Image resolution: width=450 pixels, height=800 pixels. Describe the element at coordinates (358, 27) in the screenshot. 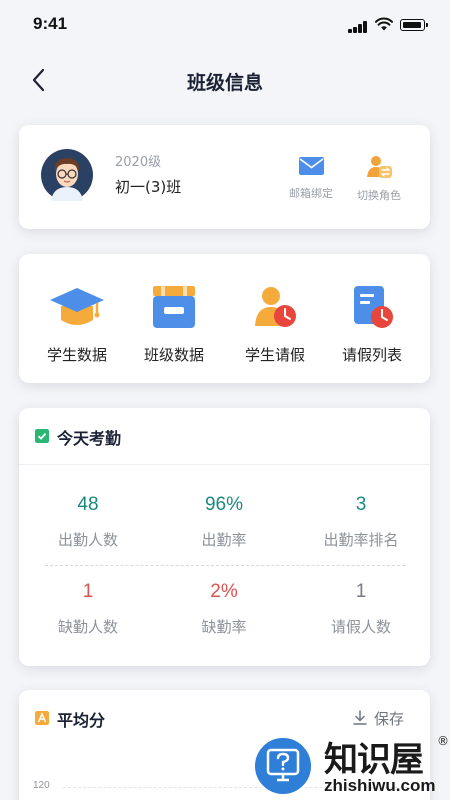

I see `signal-icon` at that location.